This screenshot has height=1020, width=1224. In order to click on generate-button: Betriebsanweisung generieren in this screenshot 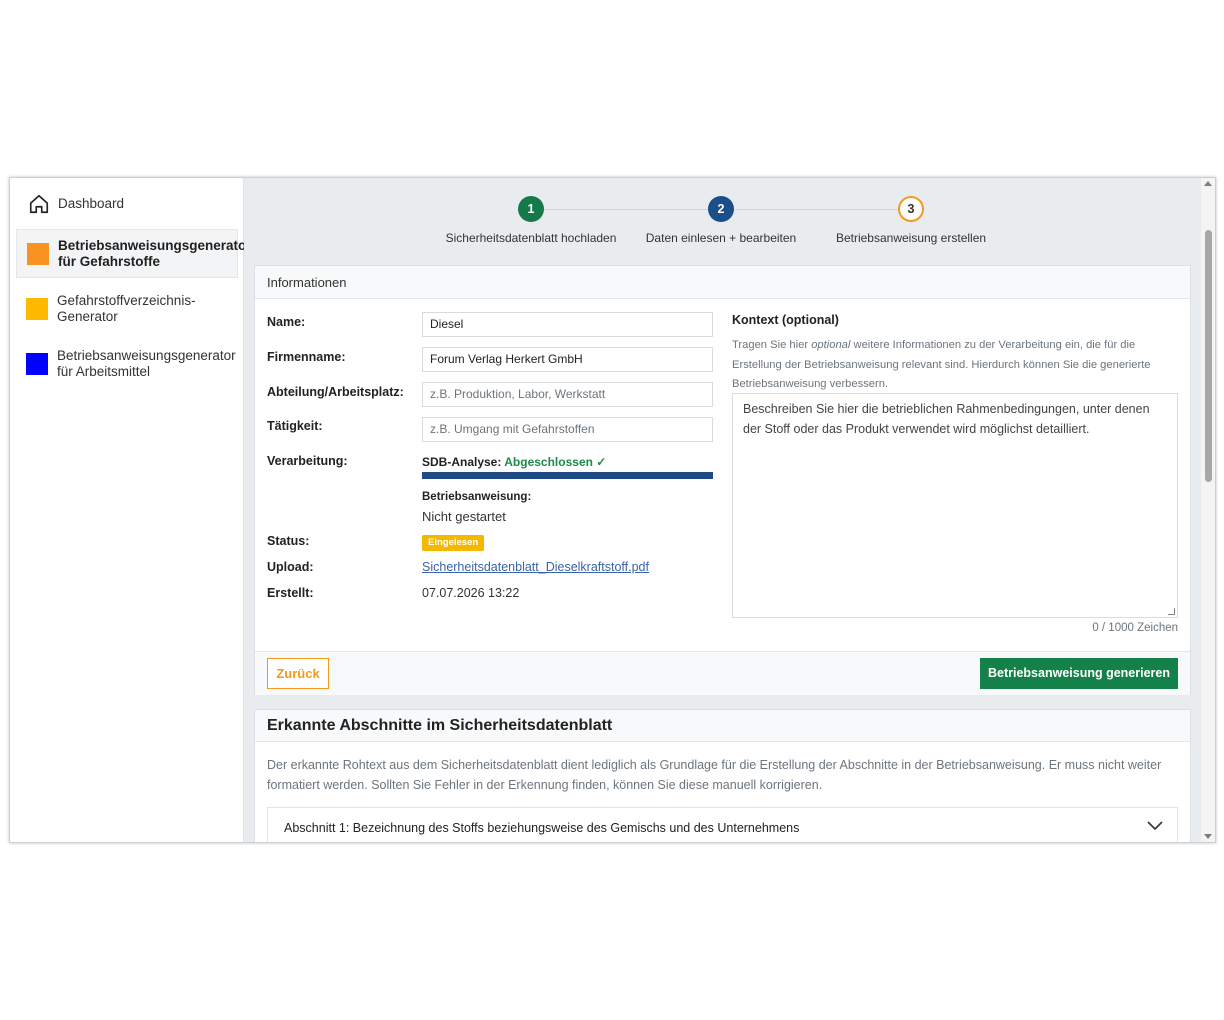, I will do `click(1079, 673)`.